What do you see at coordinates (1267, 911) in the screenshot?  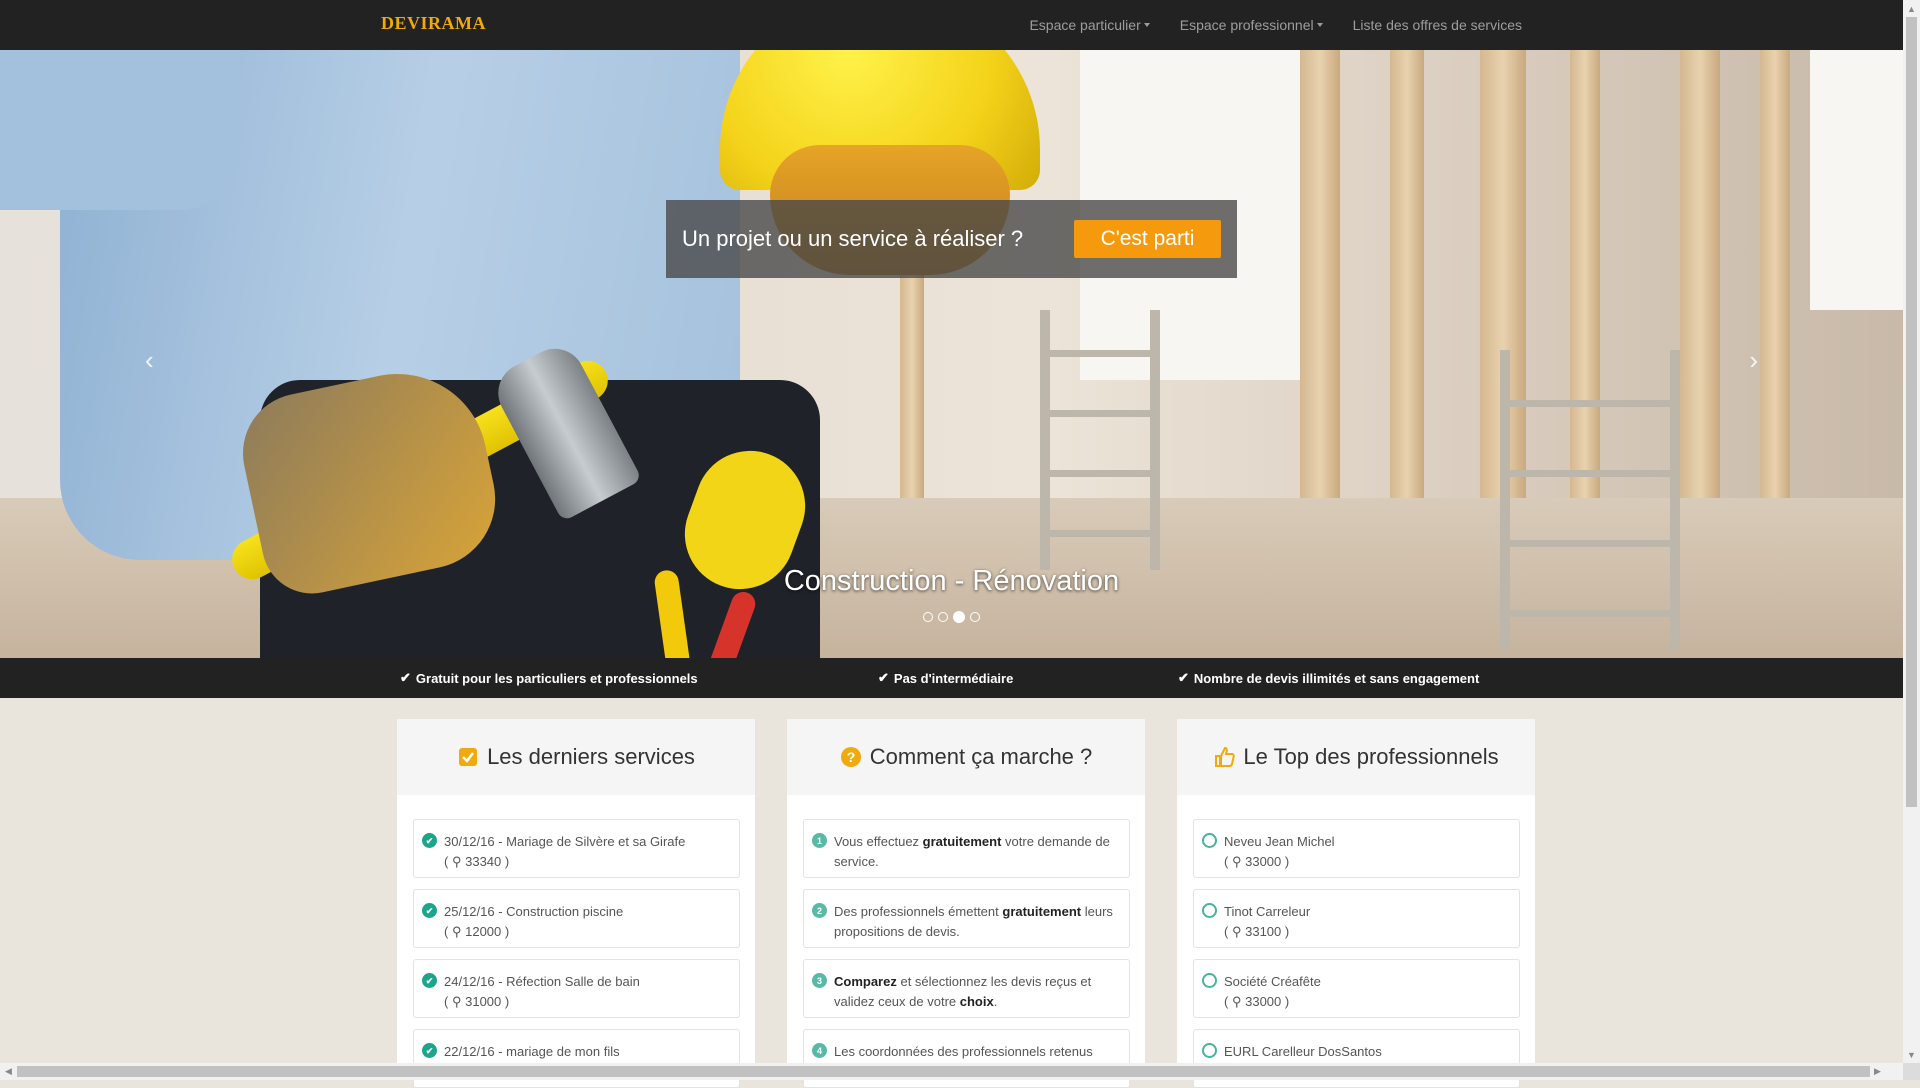 I see `professional-name: Tinot Carreleur` at bounding box center [1267, 911].